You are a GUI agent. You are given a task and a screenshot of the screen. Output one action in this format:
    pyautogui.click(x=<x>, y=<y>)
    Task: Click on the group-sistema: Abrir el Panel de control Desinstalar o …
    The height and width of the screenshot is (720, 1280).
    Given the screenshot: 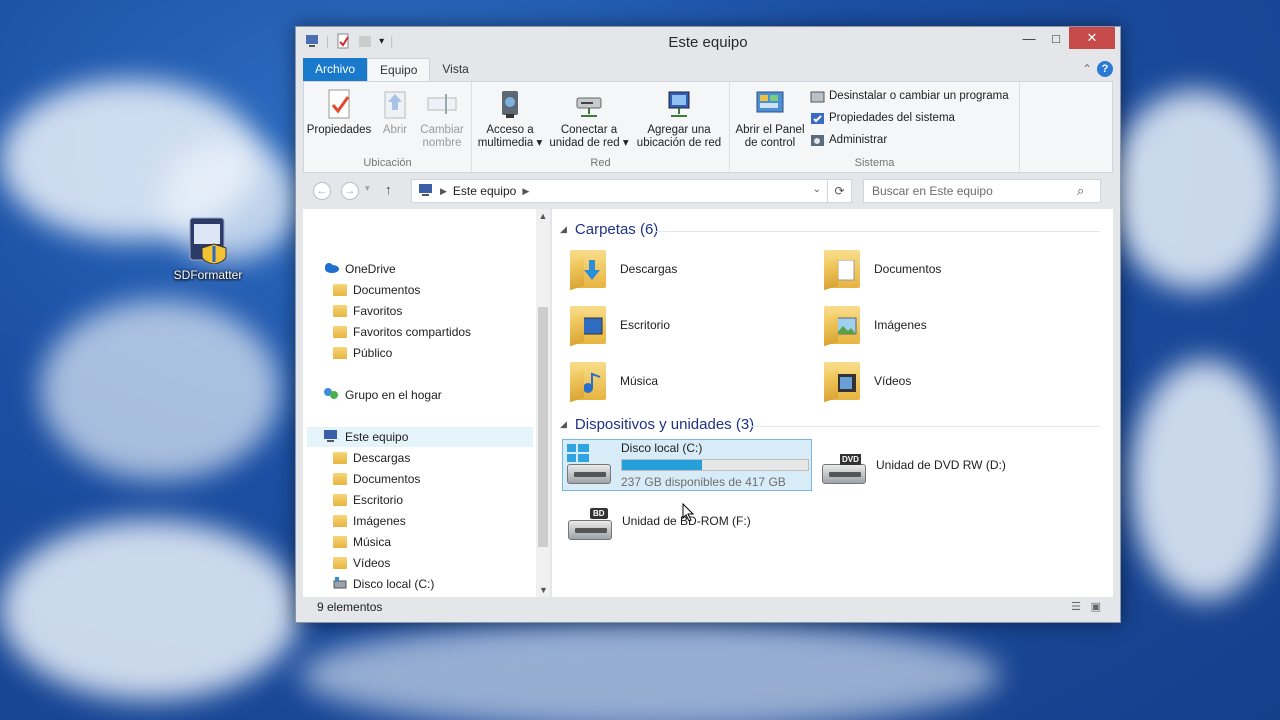 What is the action you would take?
    pyautogui.click(x=875, y=127)
    